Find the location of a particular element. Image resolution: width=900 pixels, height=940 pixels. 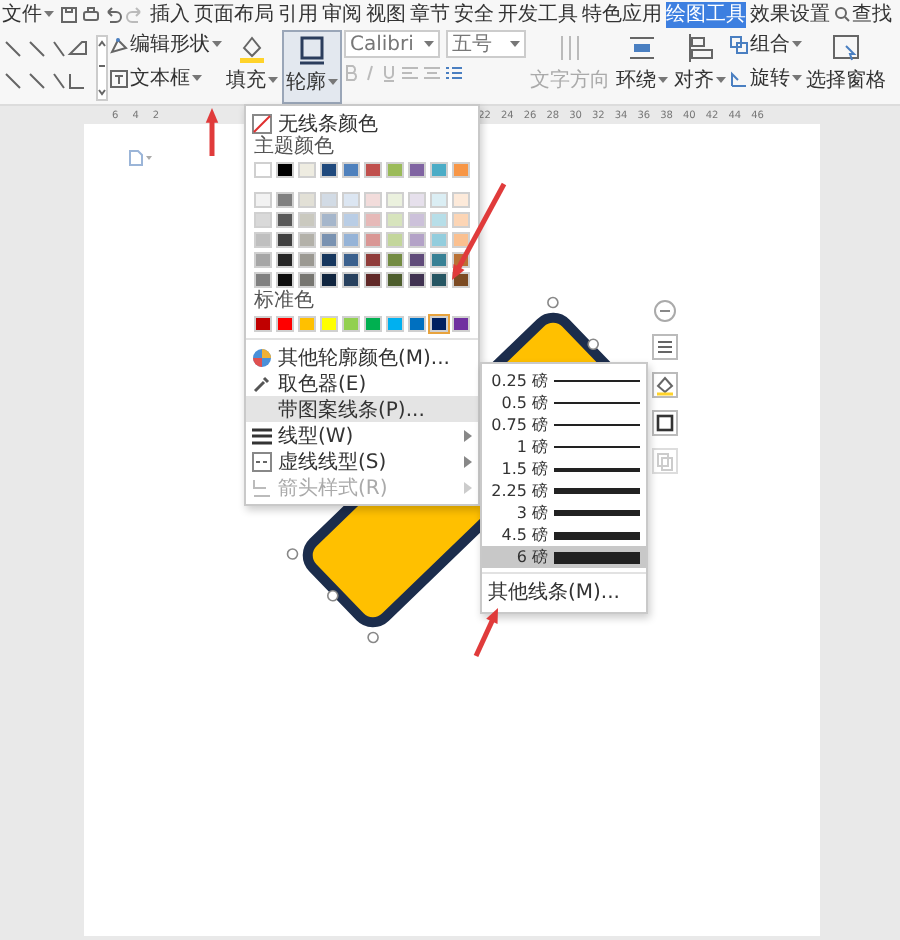

section-heading: 标准色 is located at coordinates (284, 302).